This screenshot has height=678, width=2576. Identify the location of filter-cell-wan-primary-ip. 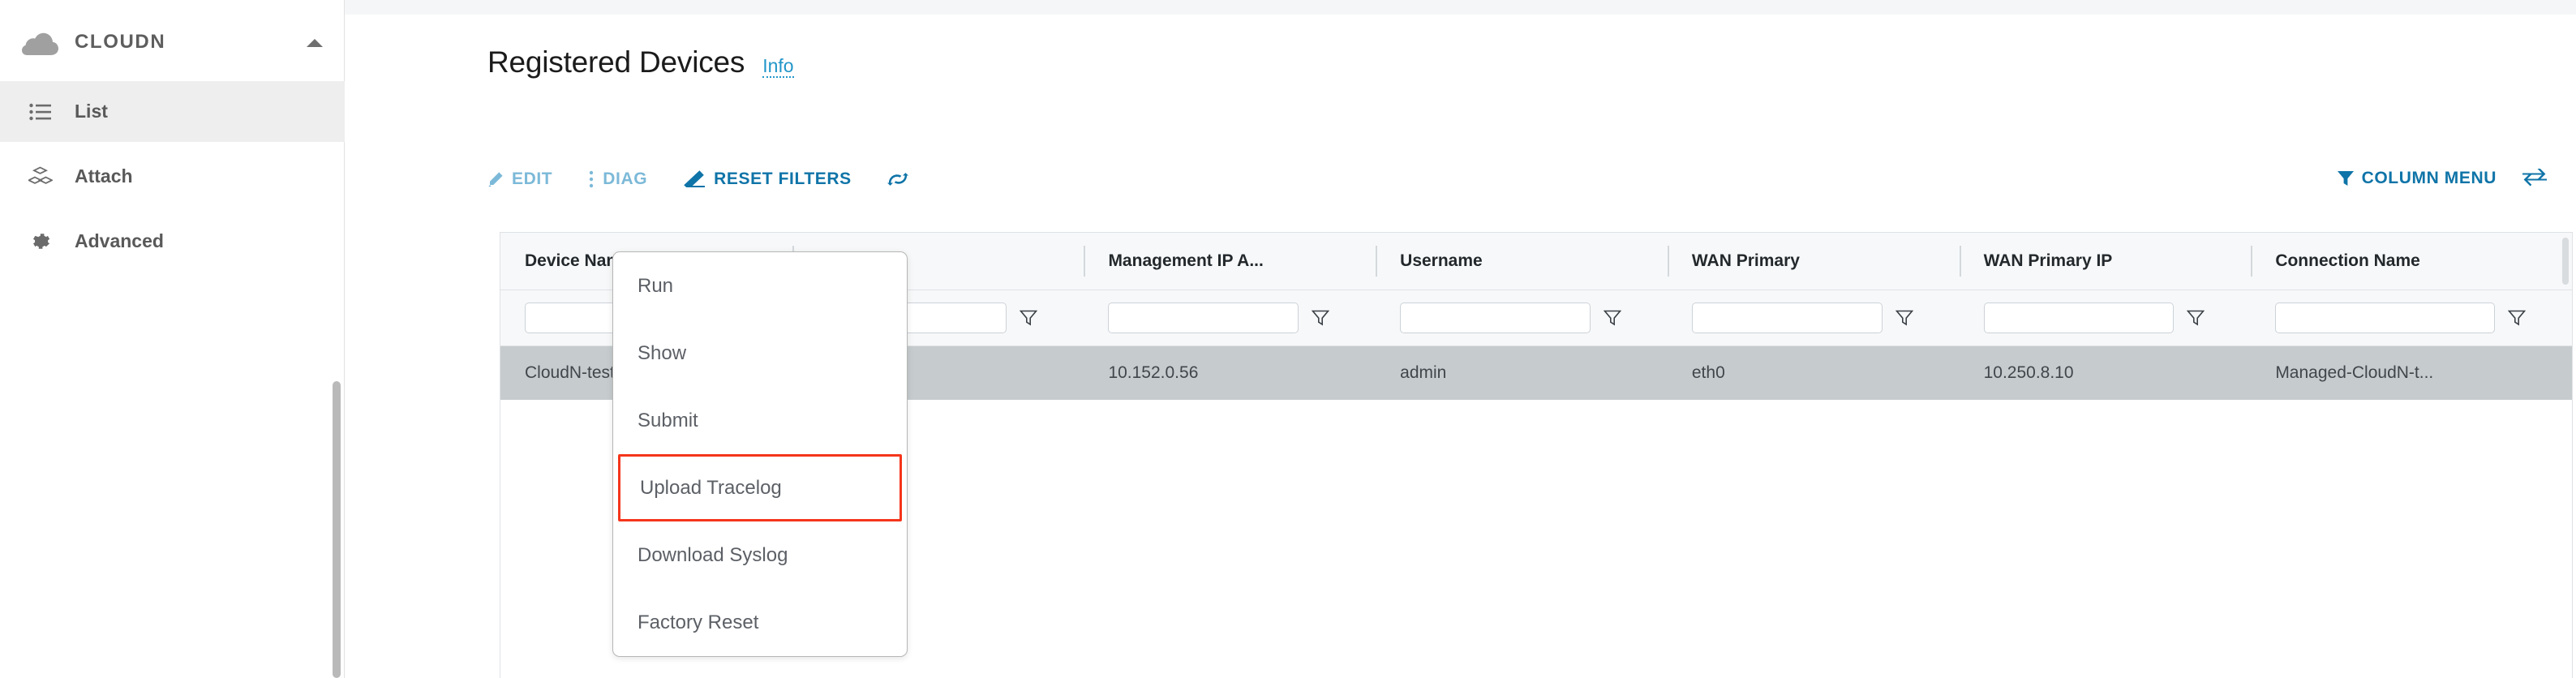
(2106, 318).